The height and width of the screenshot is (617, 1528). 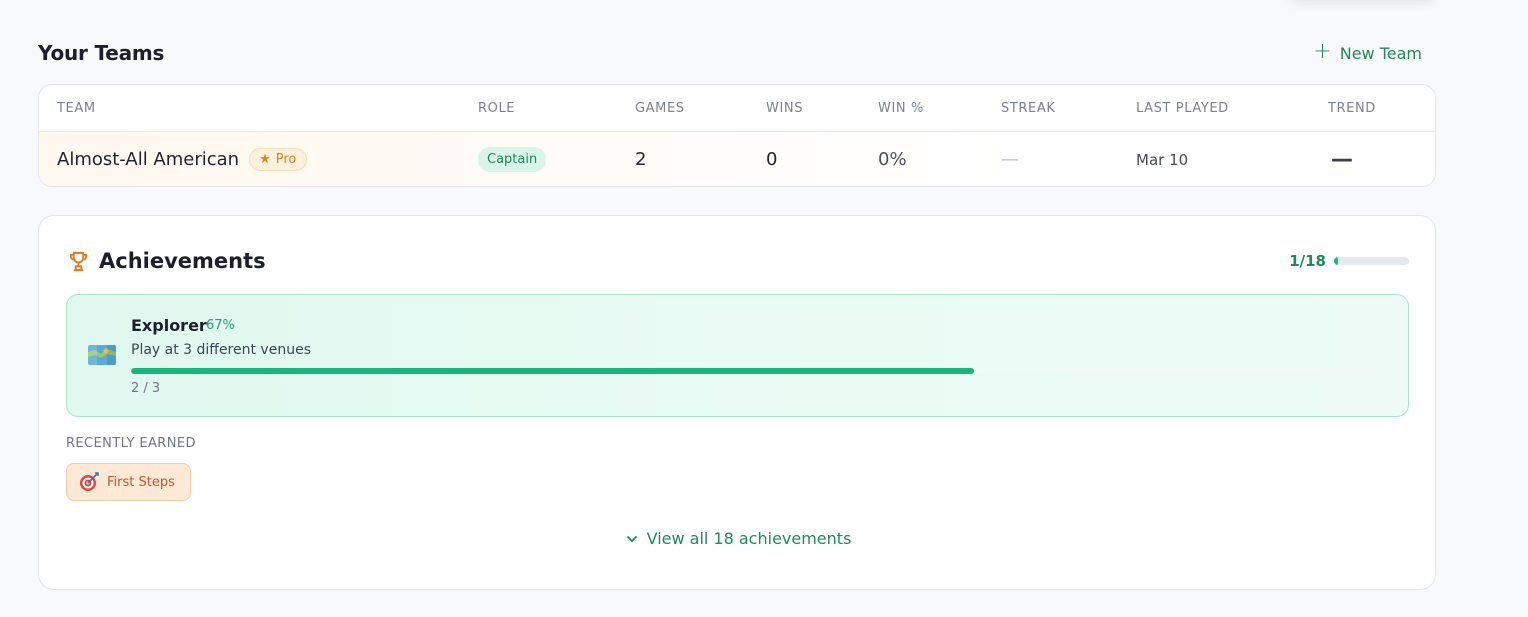 I want to click on view-all-achievements-link: View all 18 achievements, so click(x=738, y=538).